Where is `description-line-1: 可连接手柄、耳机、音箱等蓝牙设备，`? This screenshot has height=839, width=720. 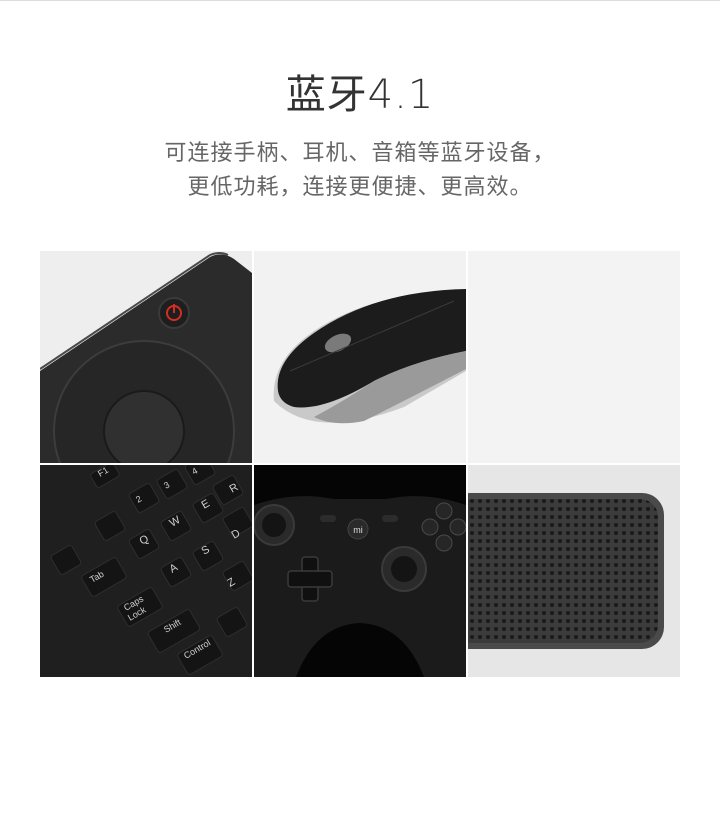
description-line-1: 可连接手柄、耳机、音箱等蓝牙设备， is located at coordinates (360, 153).